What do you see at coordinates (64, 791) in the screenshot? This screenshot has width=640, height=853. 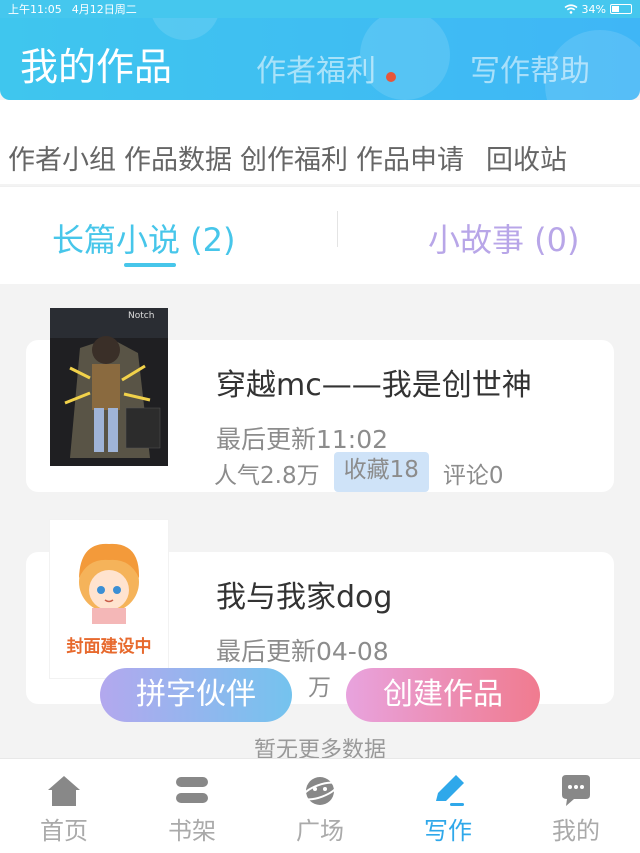 I see `home-icon` at bounding box center [64, 791].